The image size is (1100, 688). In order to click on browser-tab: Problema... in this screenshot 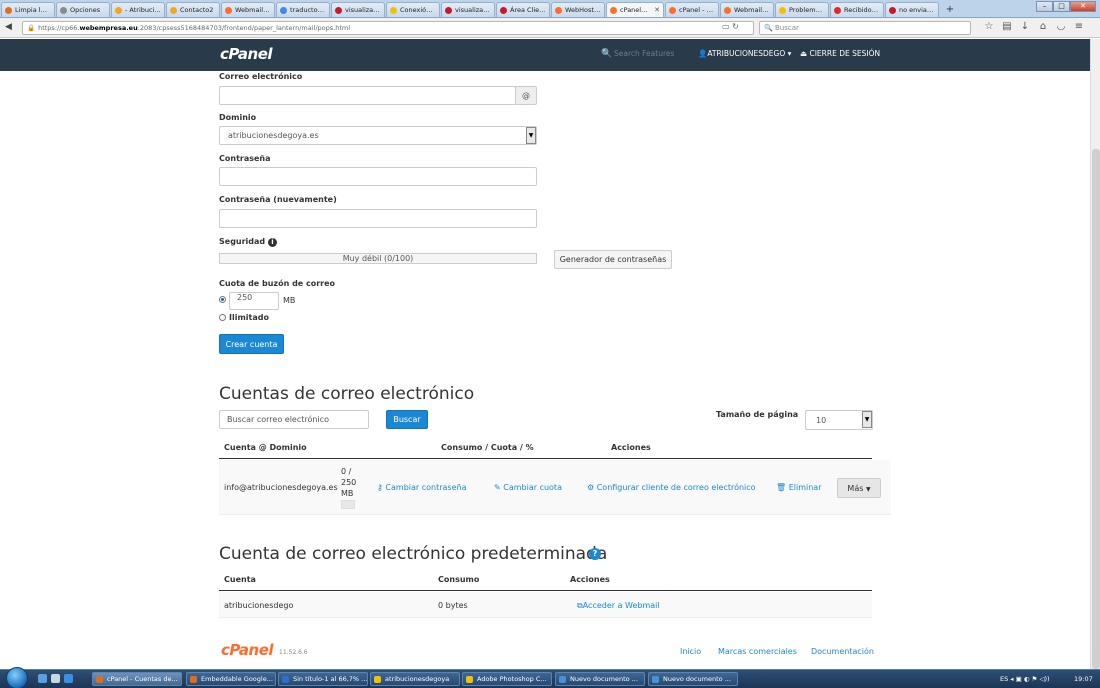, I will do `click(802, 9)`.